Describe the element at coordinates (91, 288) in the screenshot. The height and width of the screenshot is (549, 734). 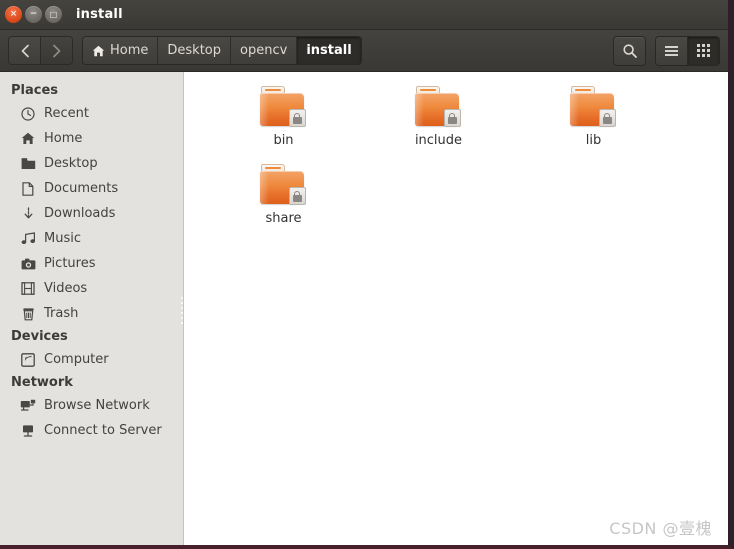
I see `sidebar-item-videos: Videos` at that location.